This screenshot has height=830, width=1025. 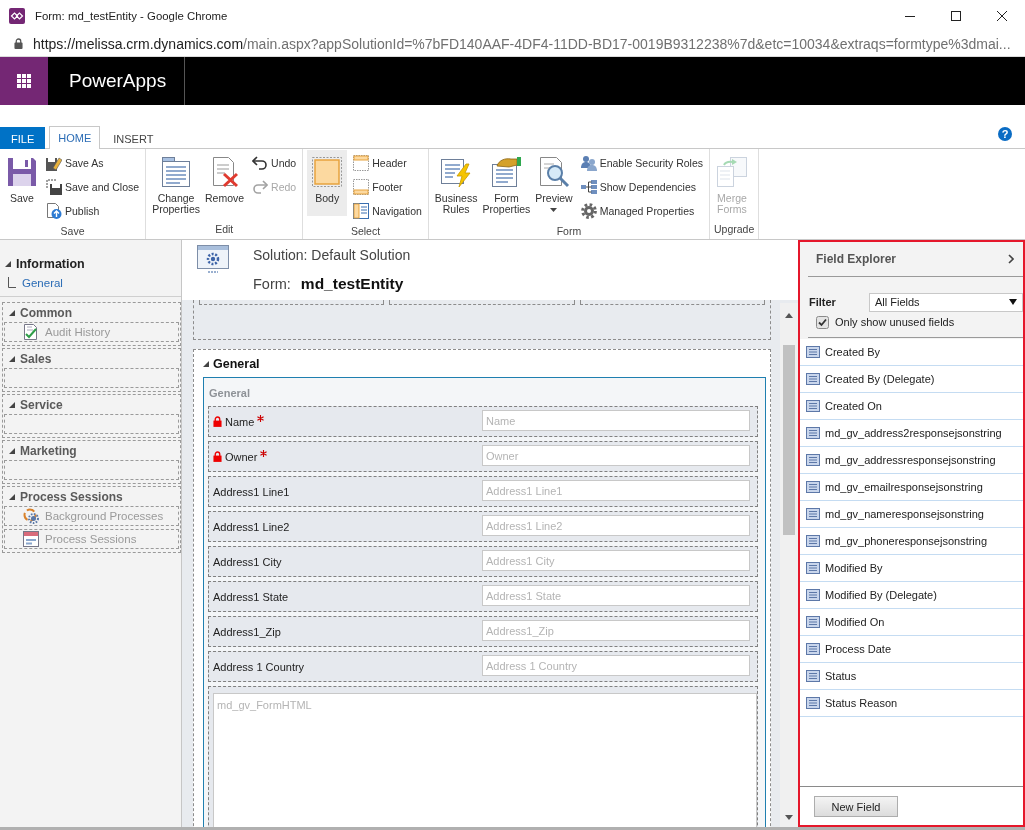 I want to click on ribbon-button: Navigation, so click(x=387, y=211).